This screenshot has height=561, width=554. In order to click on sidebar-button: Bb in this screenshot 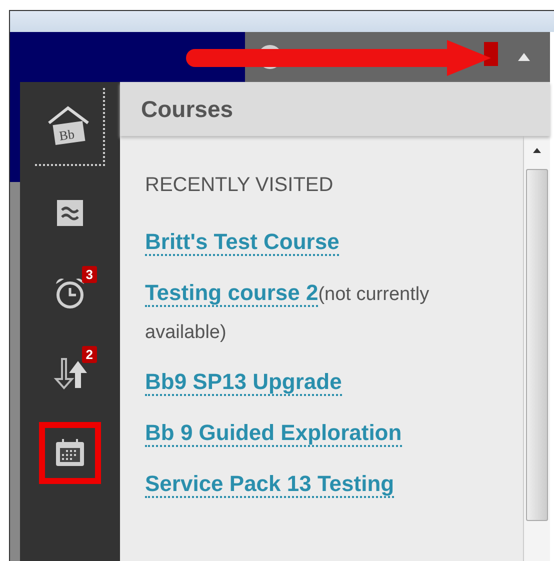, I will do `click(70, 127)`.